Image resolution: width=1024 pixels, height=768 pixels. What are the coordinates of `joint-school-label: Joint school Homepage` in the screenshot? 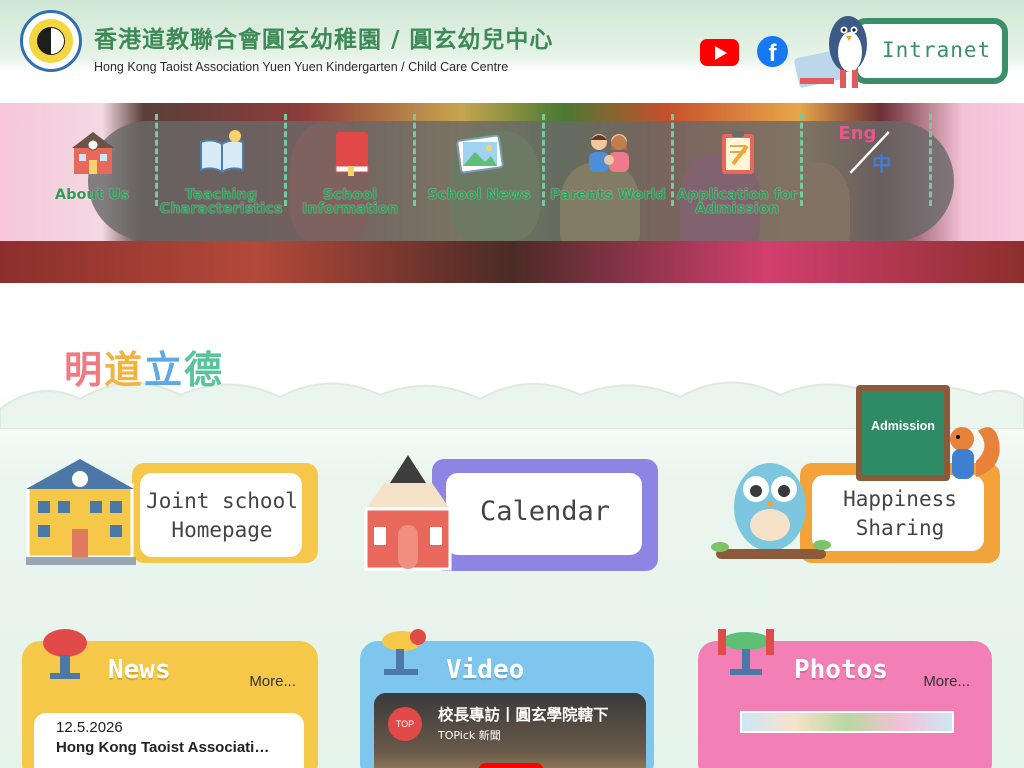 It's located at (222, 516).